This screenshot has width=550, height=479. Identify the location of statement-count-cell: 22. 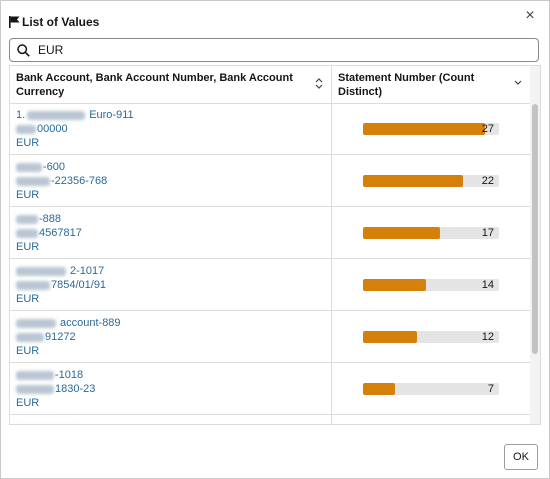
(431, 180).